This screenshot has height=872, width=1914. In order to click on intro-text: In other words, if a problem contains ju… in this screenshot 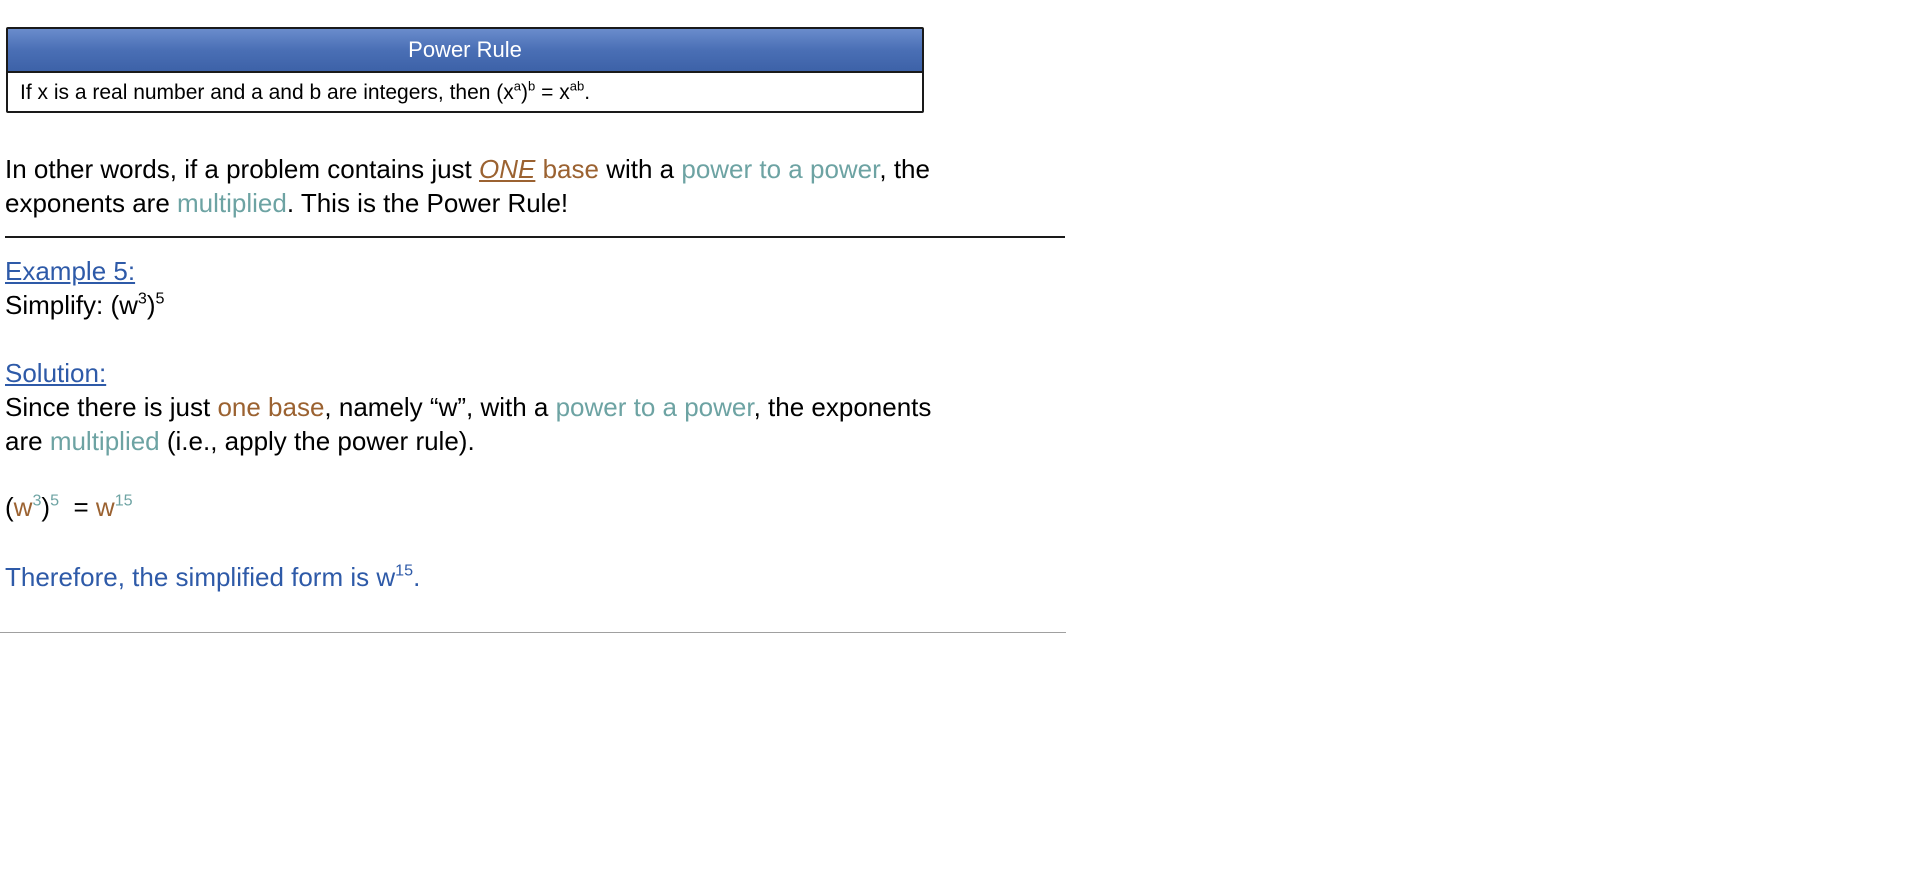, I will do `click(242, 169)`.